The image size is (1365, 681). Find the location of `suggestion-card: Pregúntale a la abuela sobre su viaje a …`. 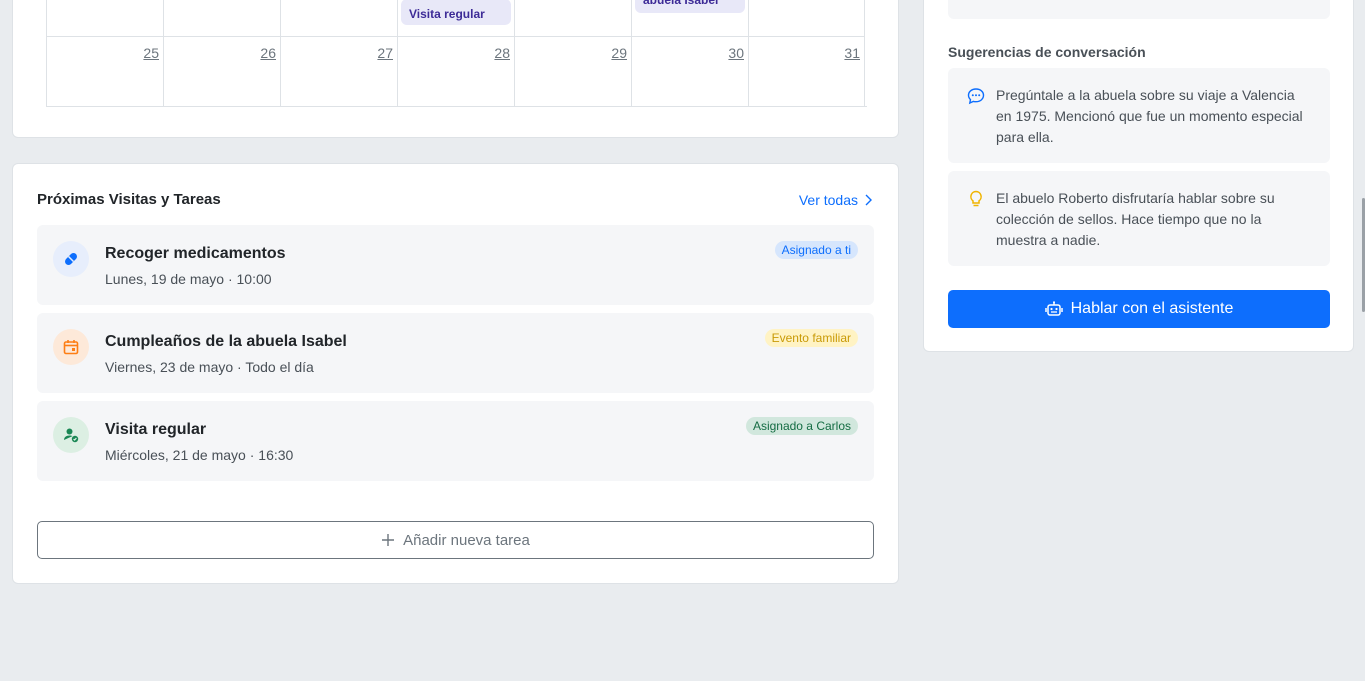

suggestion-card: Pregúntale a la abuela sobre su viaje a … is located at coordinates (1139, 115).